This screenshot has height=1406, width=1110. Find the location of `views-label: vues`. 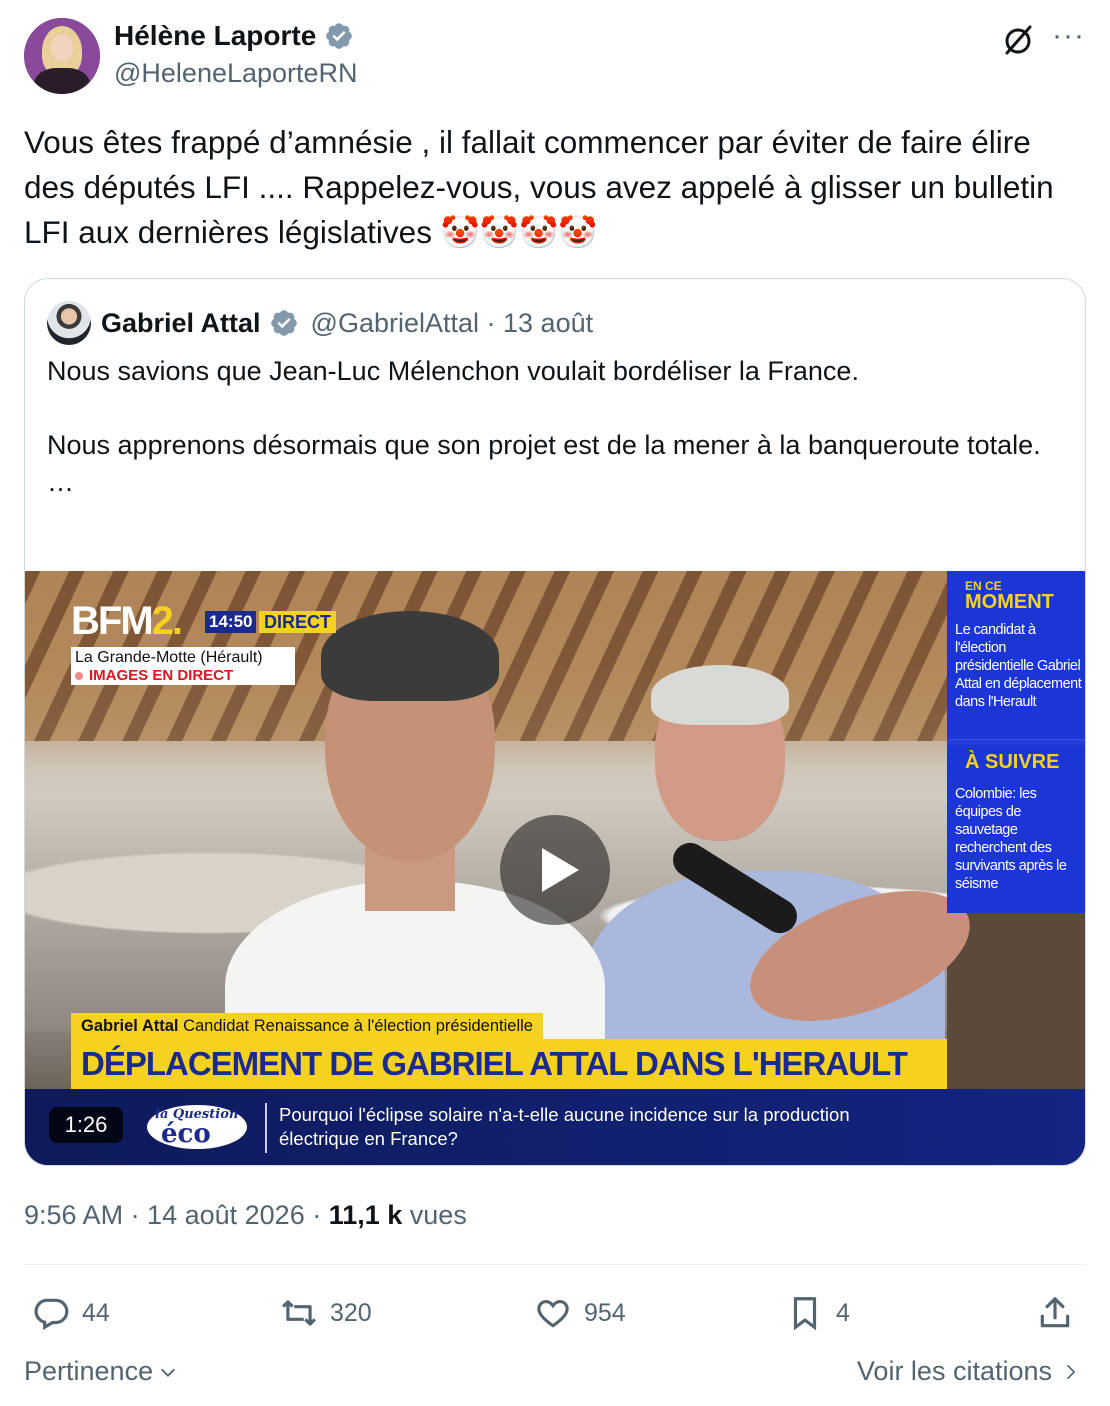

views-label: vues is located at coordinates (434, 1215).